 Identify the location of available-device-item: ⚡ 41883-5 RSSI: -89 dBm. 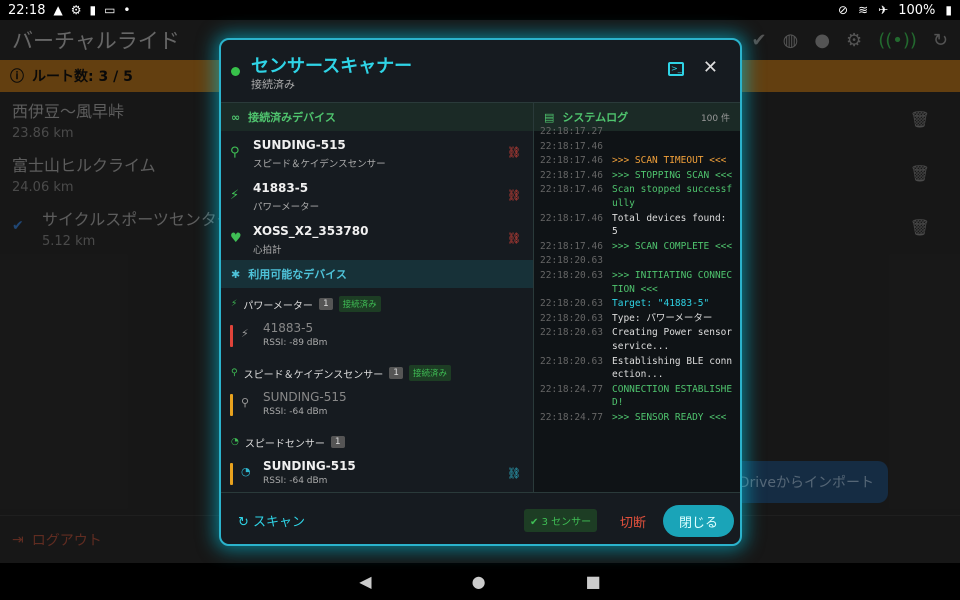
(377, 337).